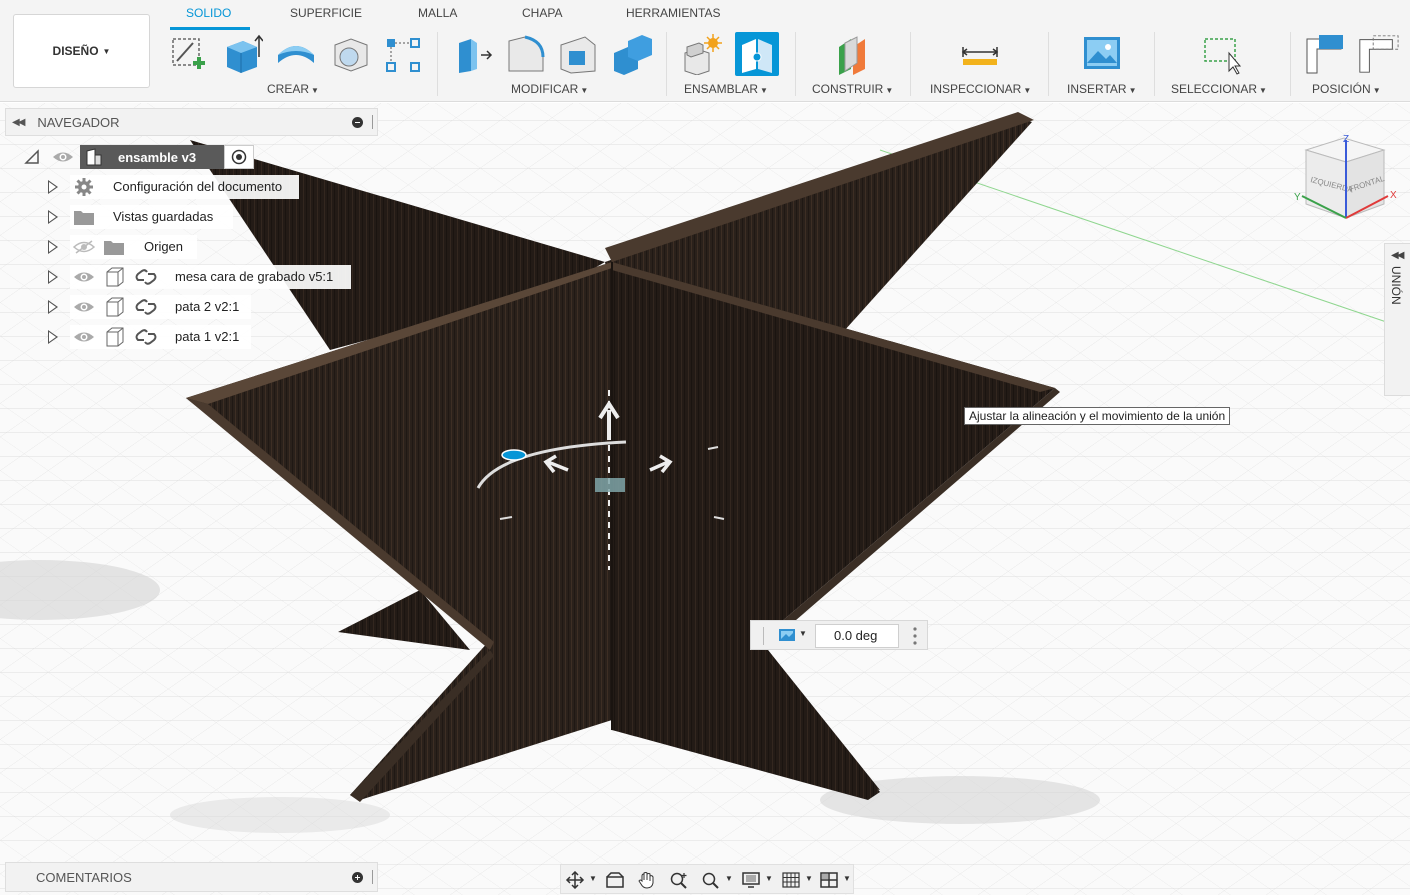  What do you see at coordinates (1397, 319) in the screenshot?
I see `joint-panel-collapsed: ◀◀ UNIÓN` at bounding box center [1397, 319].